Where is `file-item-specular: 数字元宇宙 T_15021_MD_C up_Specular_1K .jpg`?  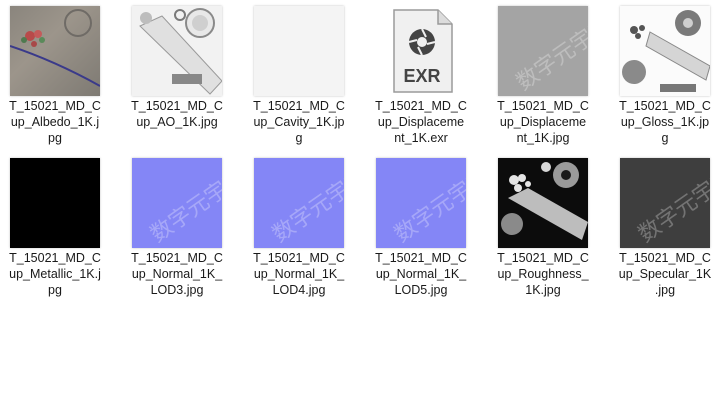
file-item-specular: 数字元宇宙 T_15021_MD_C up_Specular_1K .jpg is located at coordinates (665, 227).